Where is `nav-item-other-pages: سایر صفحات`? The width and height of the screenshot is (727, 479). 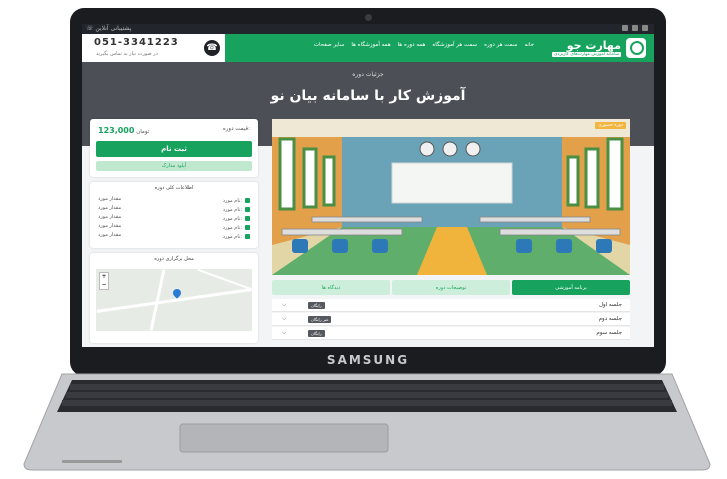 nav-item-other-pages: سایر صفحات is located at coordinates (329, 45).